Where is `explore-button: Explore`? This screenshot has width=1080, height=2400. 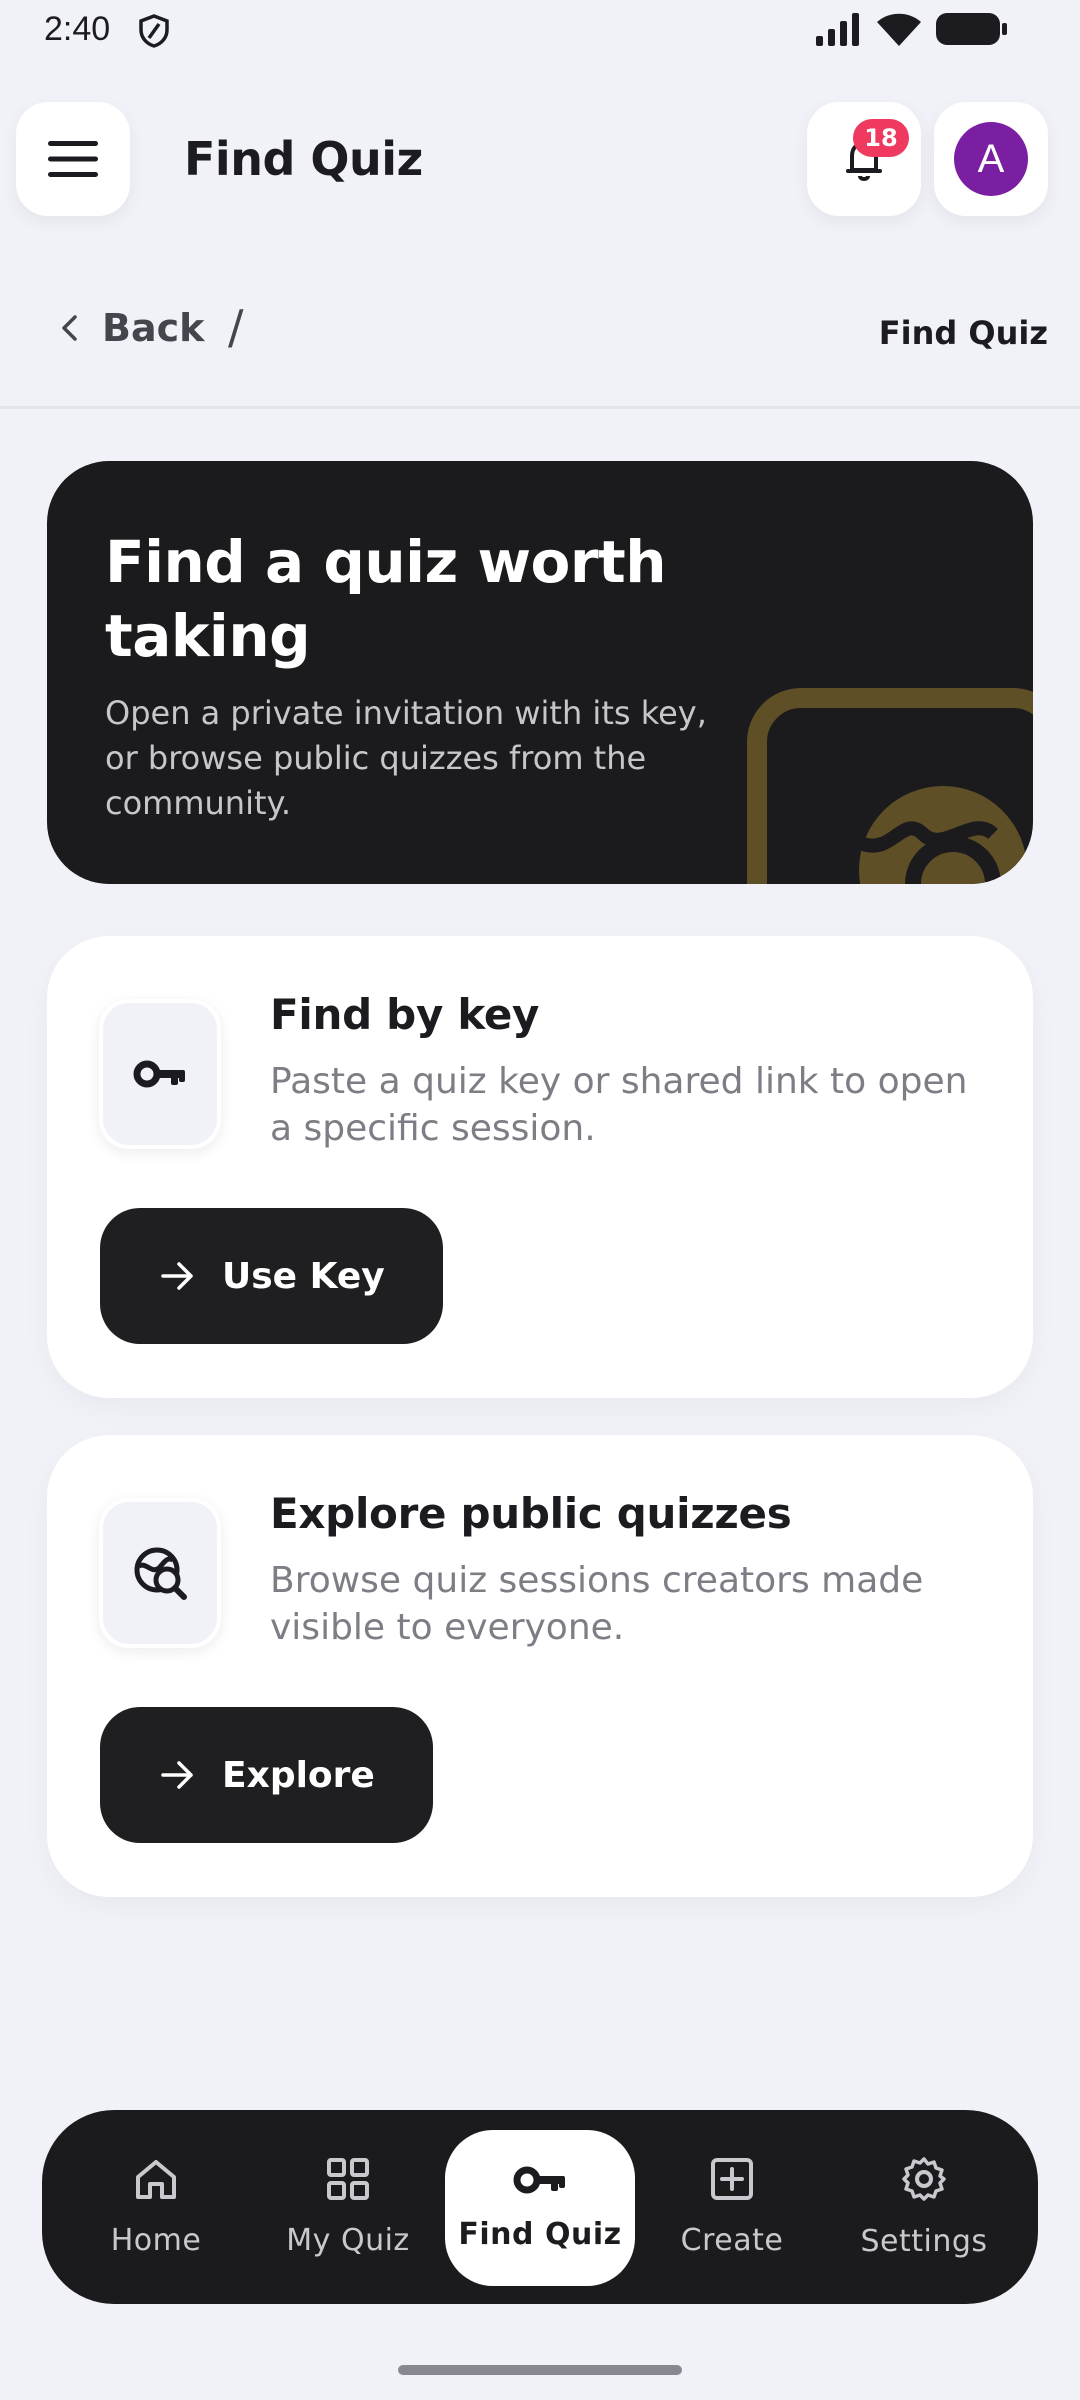
explore-button: Explore is located at coordinates (266, 1775).